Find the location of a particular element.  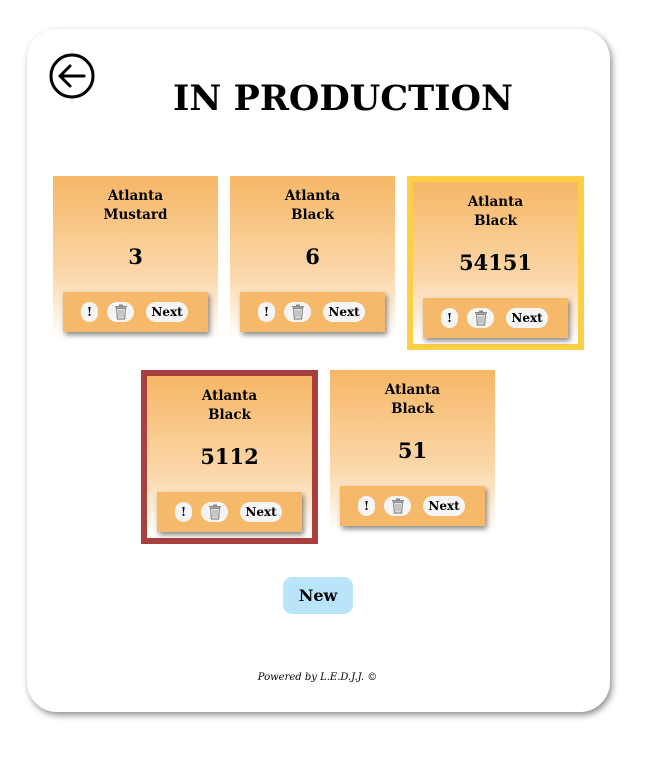

order-card-selected: Atlanta Black 54151 ! Next is located at coordinates (495, 263).